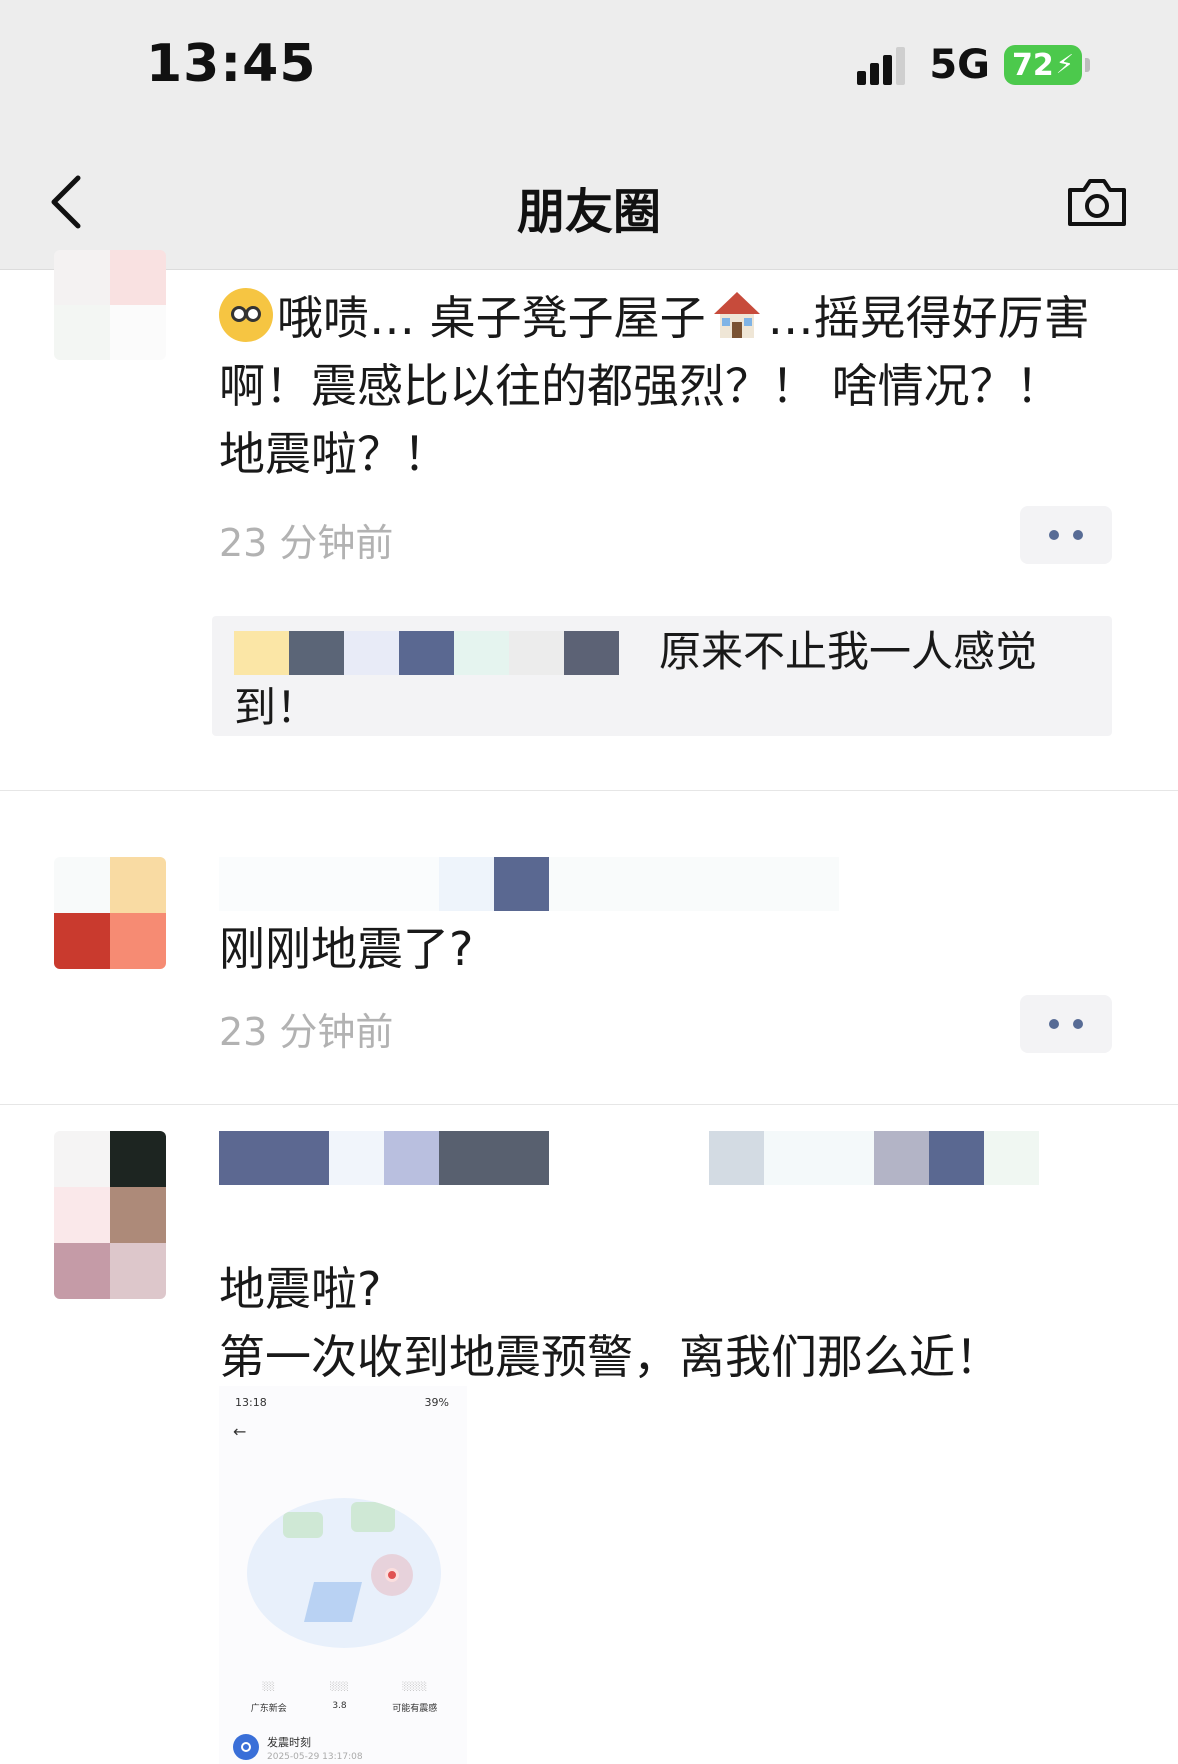 The height and width of the screenshot is (1764, 1178). I want to click on post-text: 刚刚地震了?, so click(346, 949).